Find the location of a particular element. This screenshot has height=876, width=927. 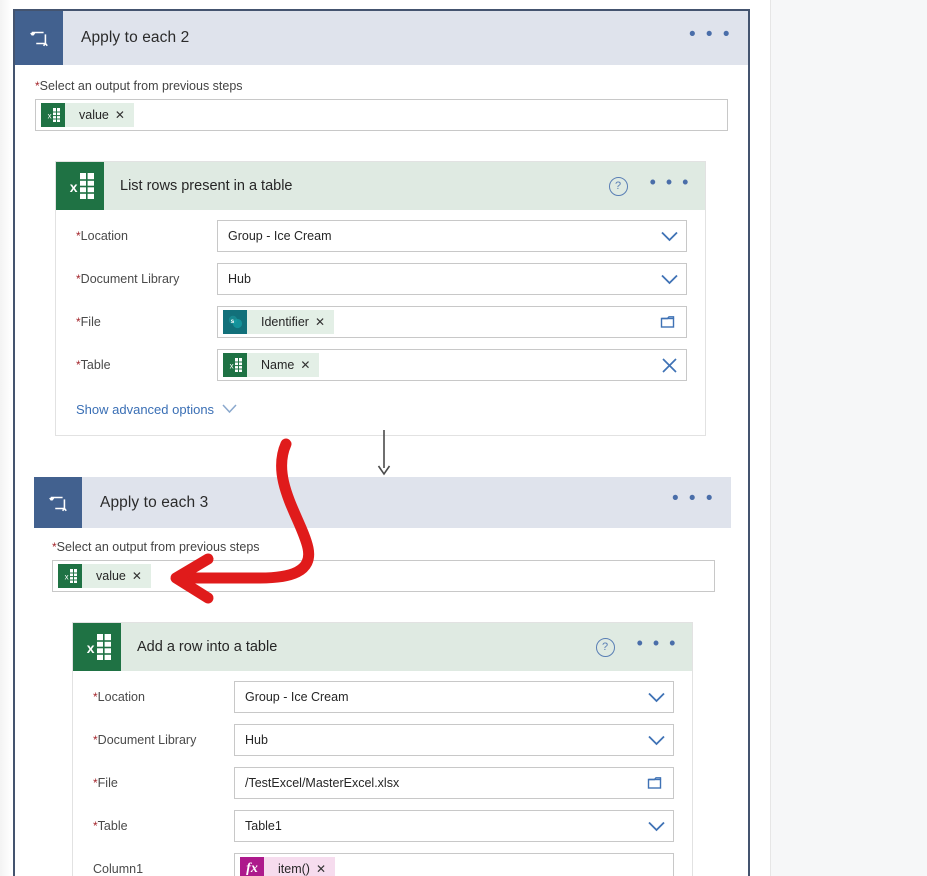

select-output-label-3: *Select an output from previous steps is located at coordinates (156, 547).